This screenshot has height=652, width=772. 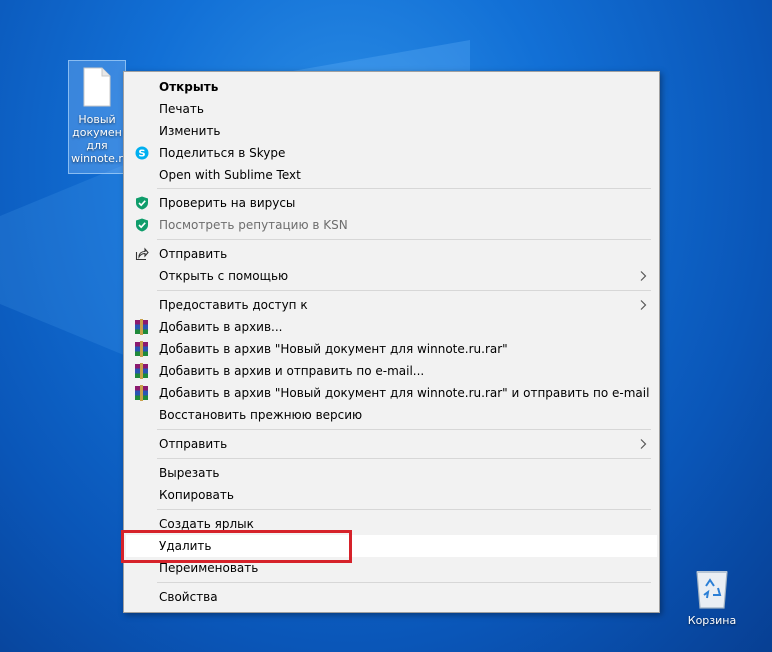 What do you see at coordinates (391, 495) in the screenshot?
I see `menu-item-copy: Копировать` at bounding box center [391, 495].